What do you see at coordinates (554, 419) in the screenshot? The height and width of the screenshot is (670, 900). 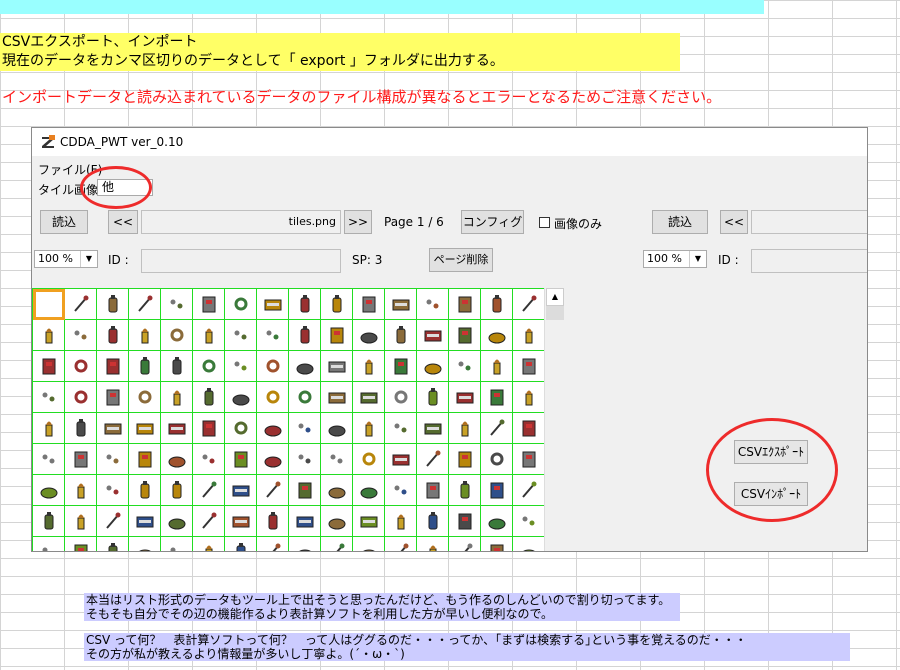 I see `tile-grid-scrollbar: ▲` at bounding box center [554, 419].